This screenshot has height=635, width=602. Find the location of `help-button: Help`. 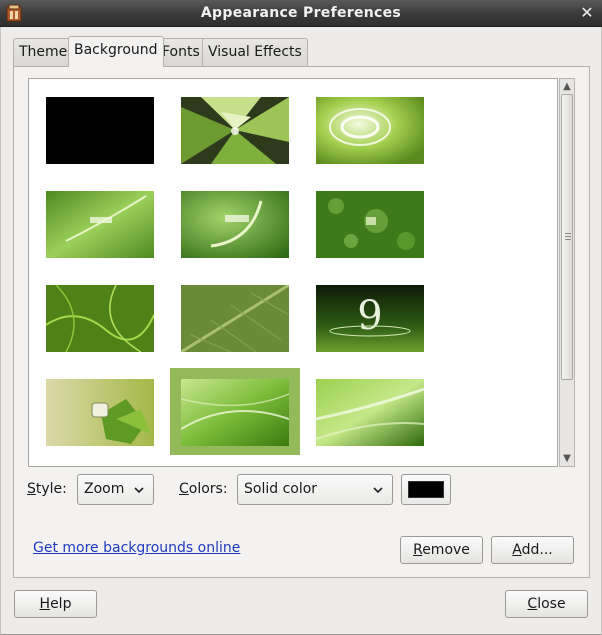

help-button: Help is located at coordinates (55, 604).